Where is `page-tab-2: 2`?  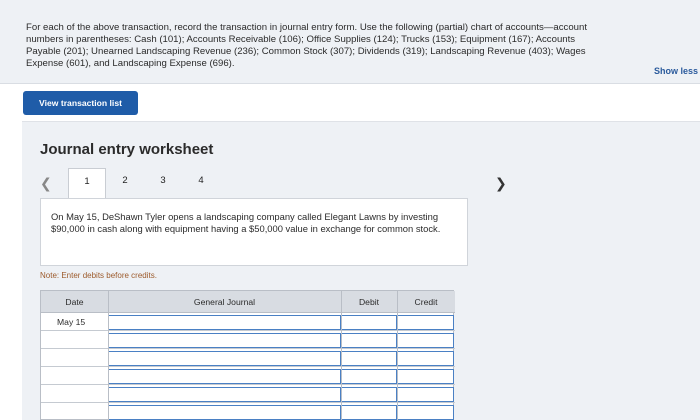 page-tab-2: 2 is located at coordinates (125, 184).